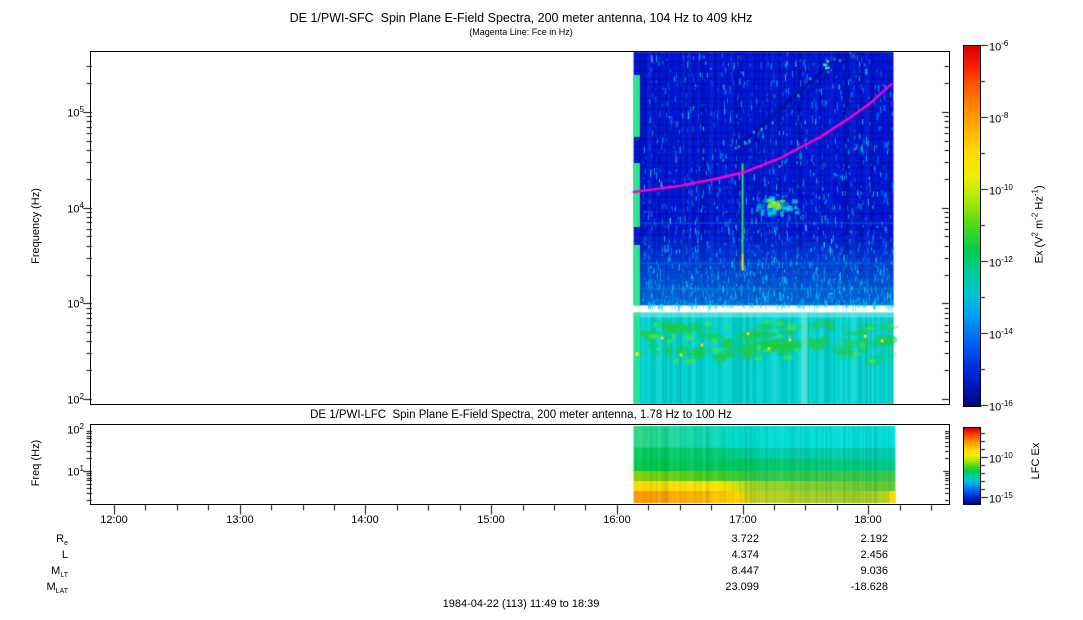 This screenshot has height=620, width=1083. Describe the element at coordinates (869, 587) in the screenshot. I see `ephemeris-value-18: -18.628` at that location.